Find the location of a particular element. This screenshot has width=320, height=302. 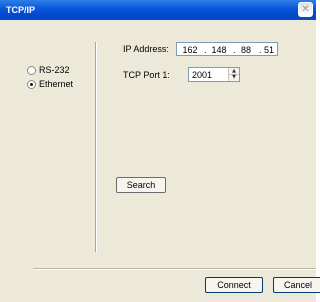

ip-octet-2: 148 is located at coordinates (219, 50).